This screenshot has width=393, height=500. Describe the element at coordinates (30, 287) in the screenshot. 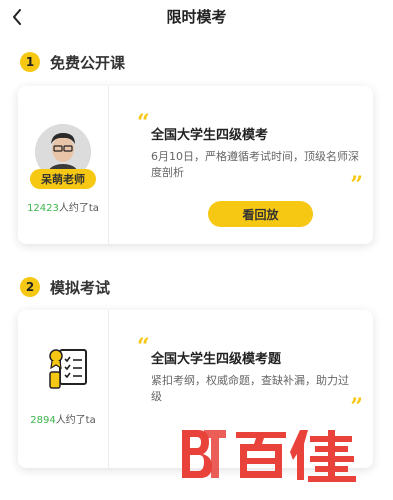

I see `section-number-badge: 2` at that location.